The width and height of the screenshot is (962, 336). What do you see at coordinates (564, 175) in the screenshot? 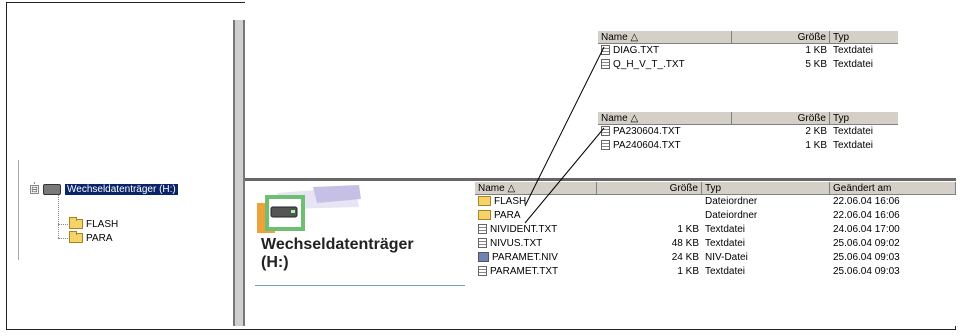
I see `connector-para` at bounding box center [564, 175].